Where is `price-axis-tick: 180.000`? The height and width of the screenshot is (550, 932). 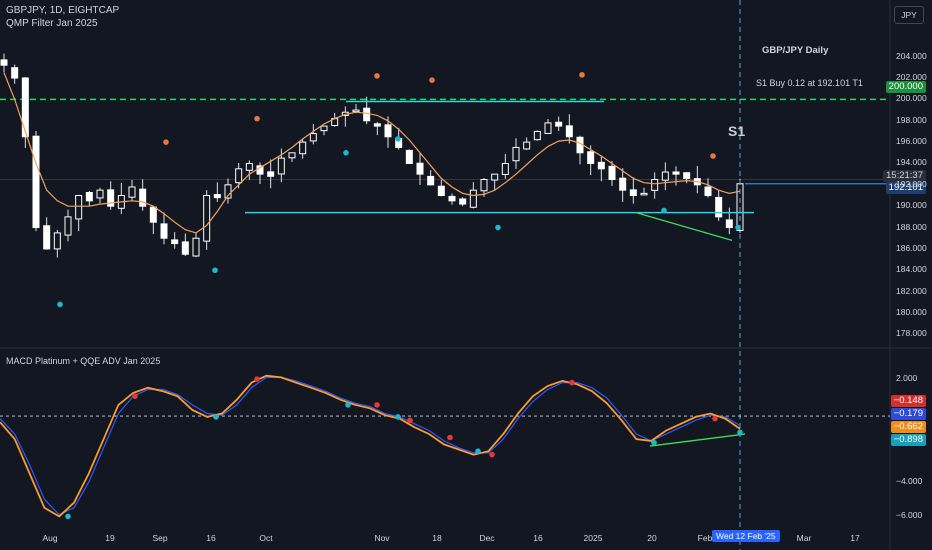 price-axis-tick: 180.000 is located at coordinates (911, 311).